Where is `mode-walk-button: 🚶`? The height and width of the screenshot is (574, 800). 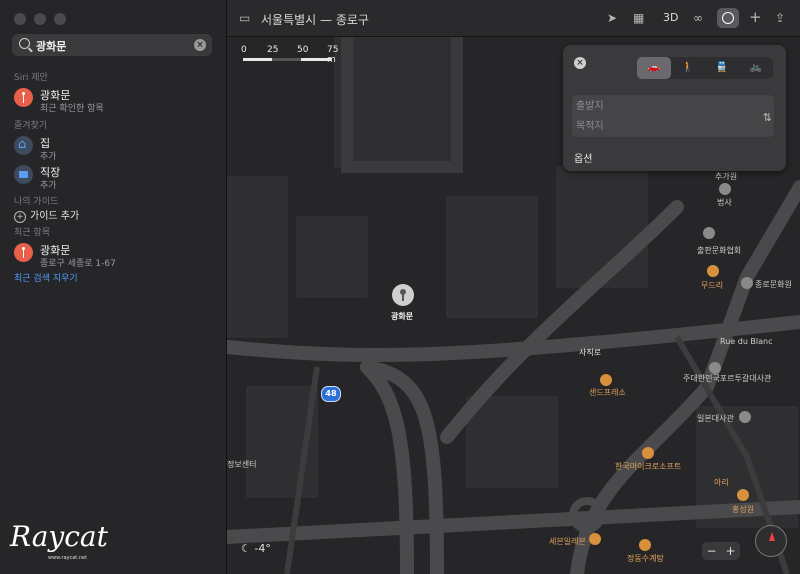 mode-walk-button: 🚶 is located at coordinates (688, 68).